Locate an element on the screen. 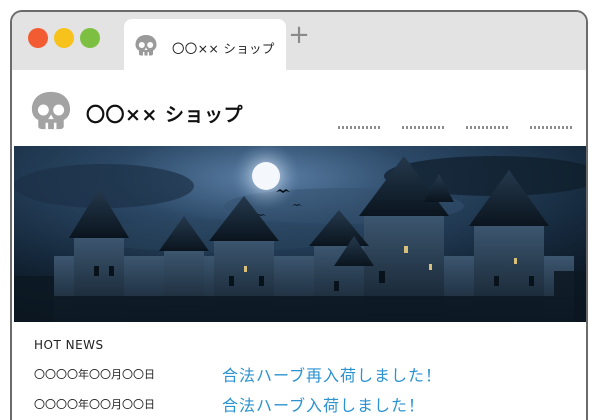  news-link: 合法ハーブ再入荷しました！ is located at coordinates (332, 374).